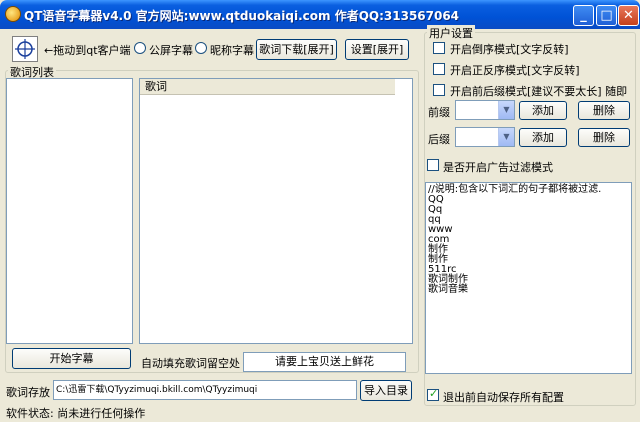 This screenshot has width=640, height=422. I want to click on prefix-suffix-mode-checkbox, so click(439, 90).